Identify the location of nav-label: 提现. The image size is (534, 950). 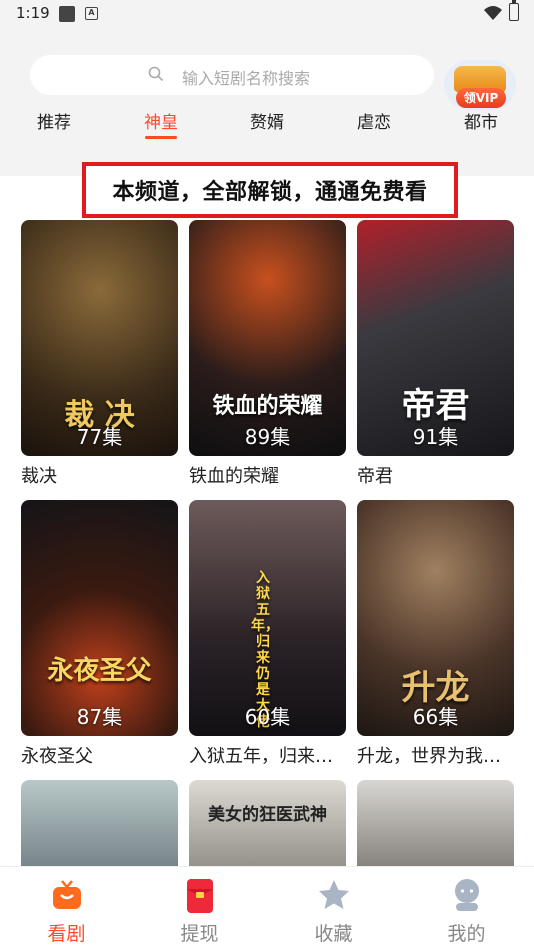
(199, 934).